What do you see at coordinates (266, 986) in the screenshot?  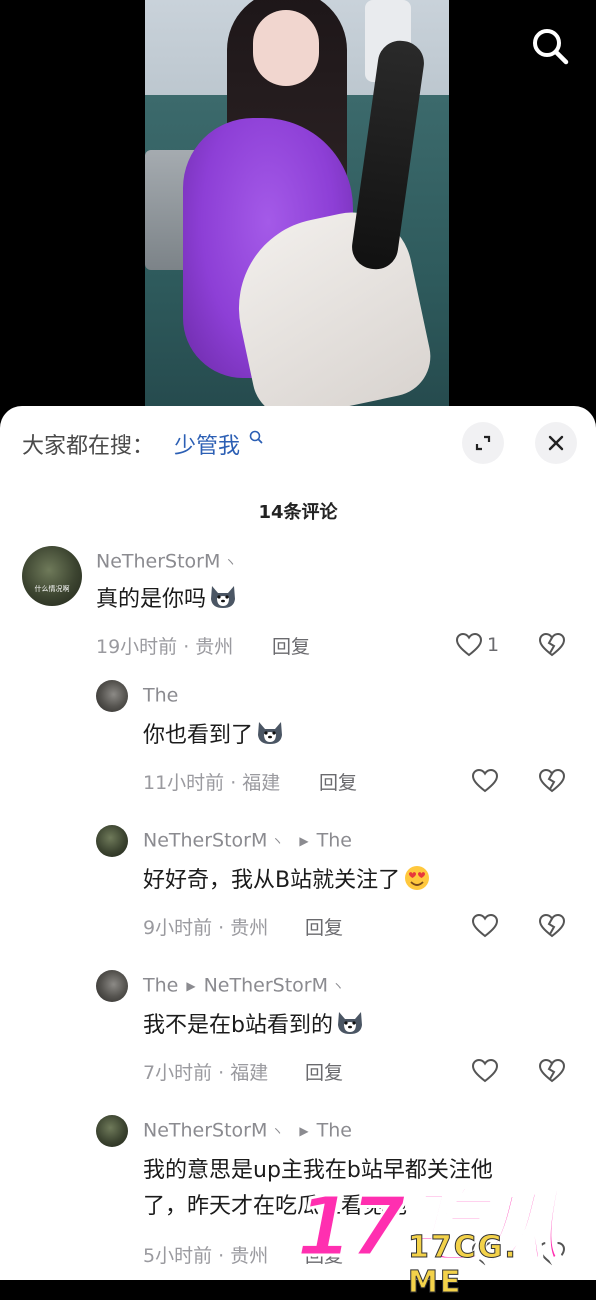 I see `reply-to-username: NeTherStorM` at bounding box center [266, 986].